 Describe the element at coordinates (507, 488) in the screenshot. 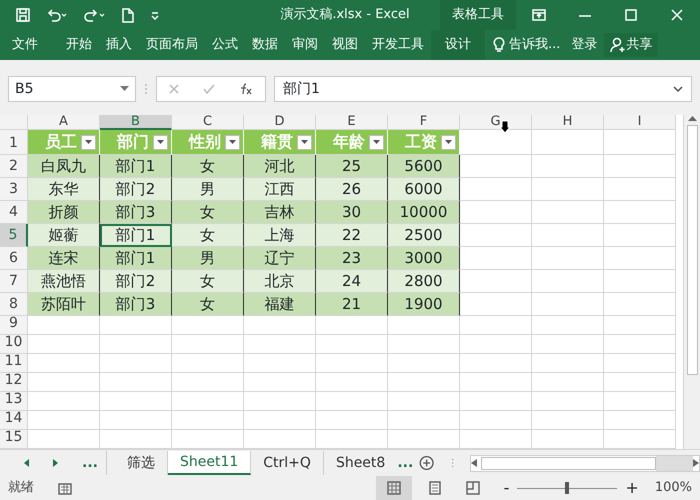

I see `zoom-out-button: -` at that location.